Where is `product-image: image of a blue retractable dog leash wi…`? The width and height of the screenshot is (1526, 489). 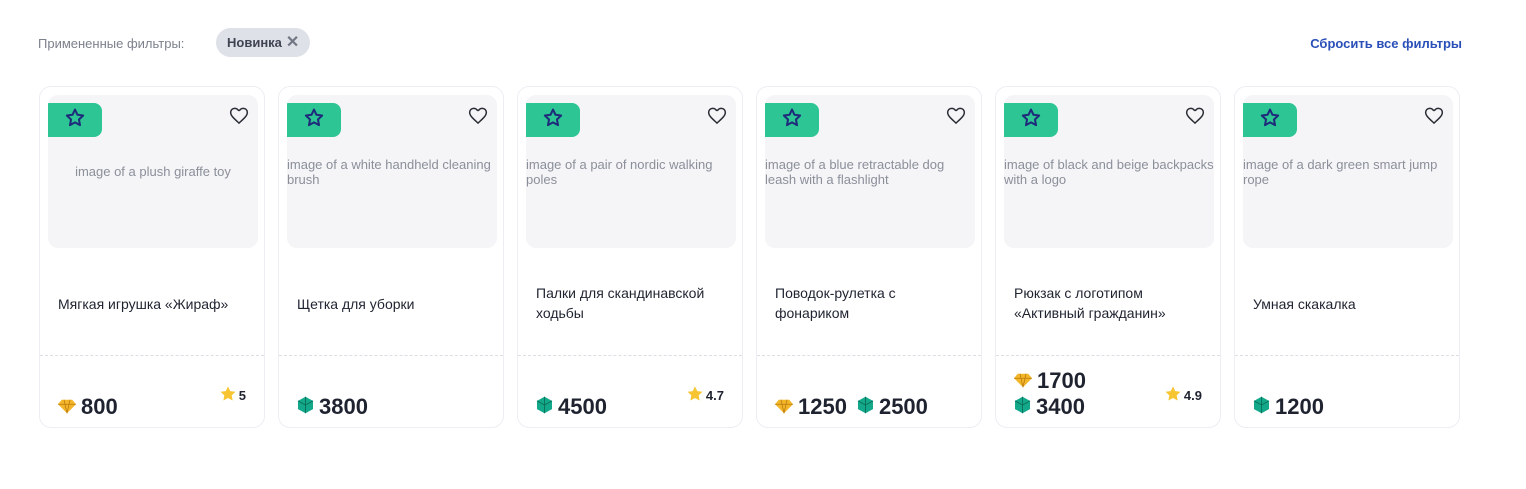 product-image: image of a blue retractable dog leash wi… is located at coordinates (870, 171).